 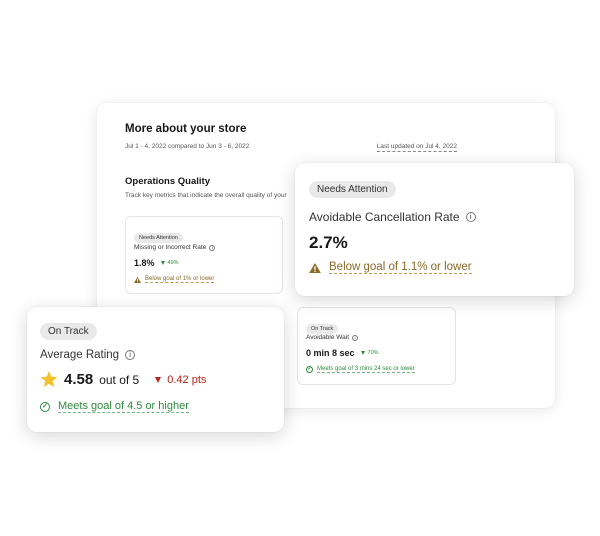 What do you see at coordinates (49, 379) in the screenshot?
I see `star-icon` at bounding box center [49, 379].